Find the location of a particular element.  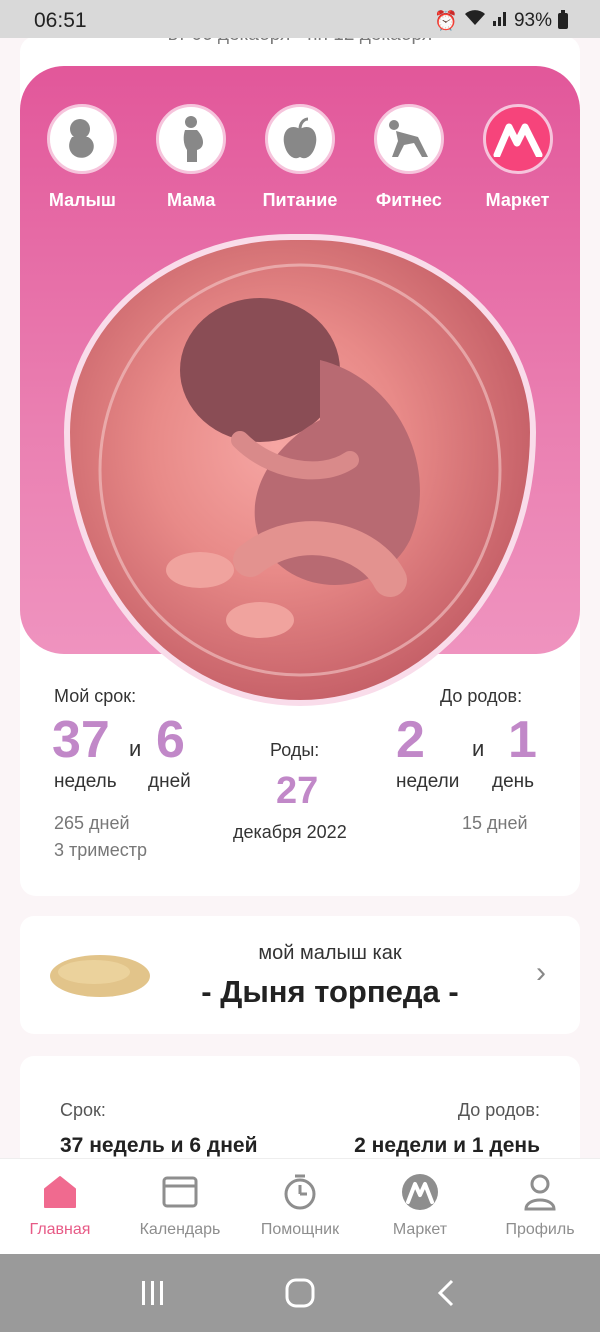

system-navigation-bar is located at coordinates (300, 1293).